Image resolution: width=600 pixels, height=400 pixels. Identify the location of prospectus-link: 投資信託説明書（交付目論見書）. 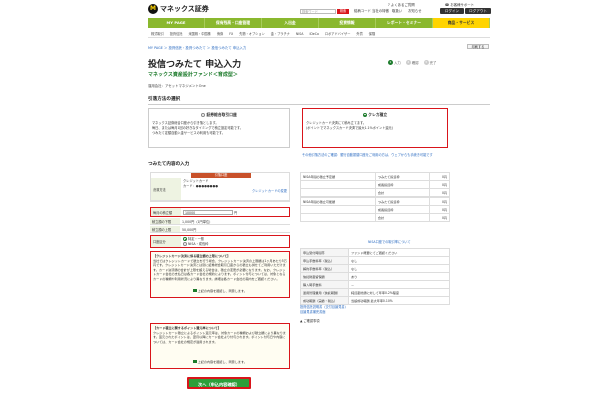
(324, 307).